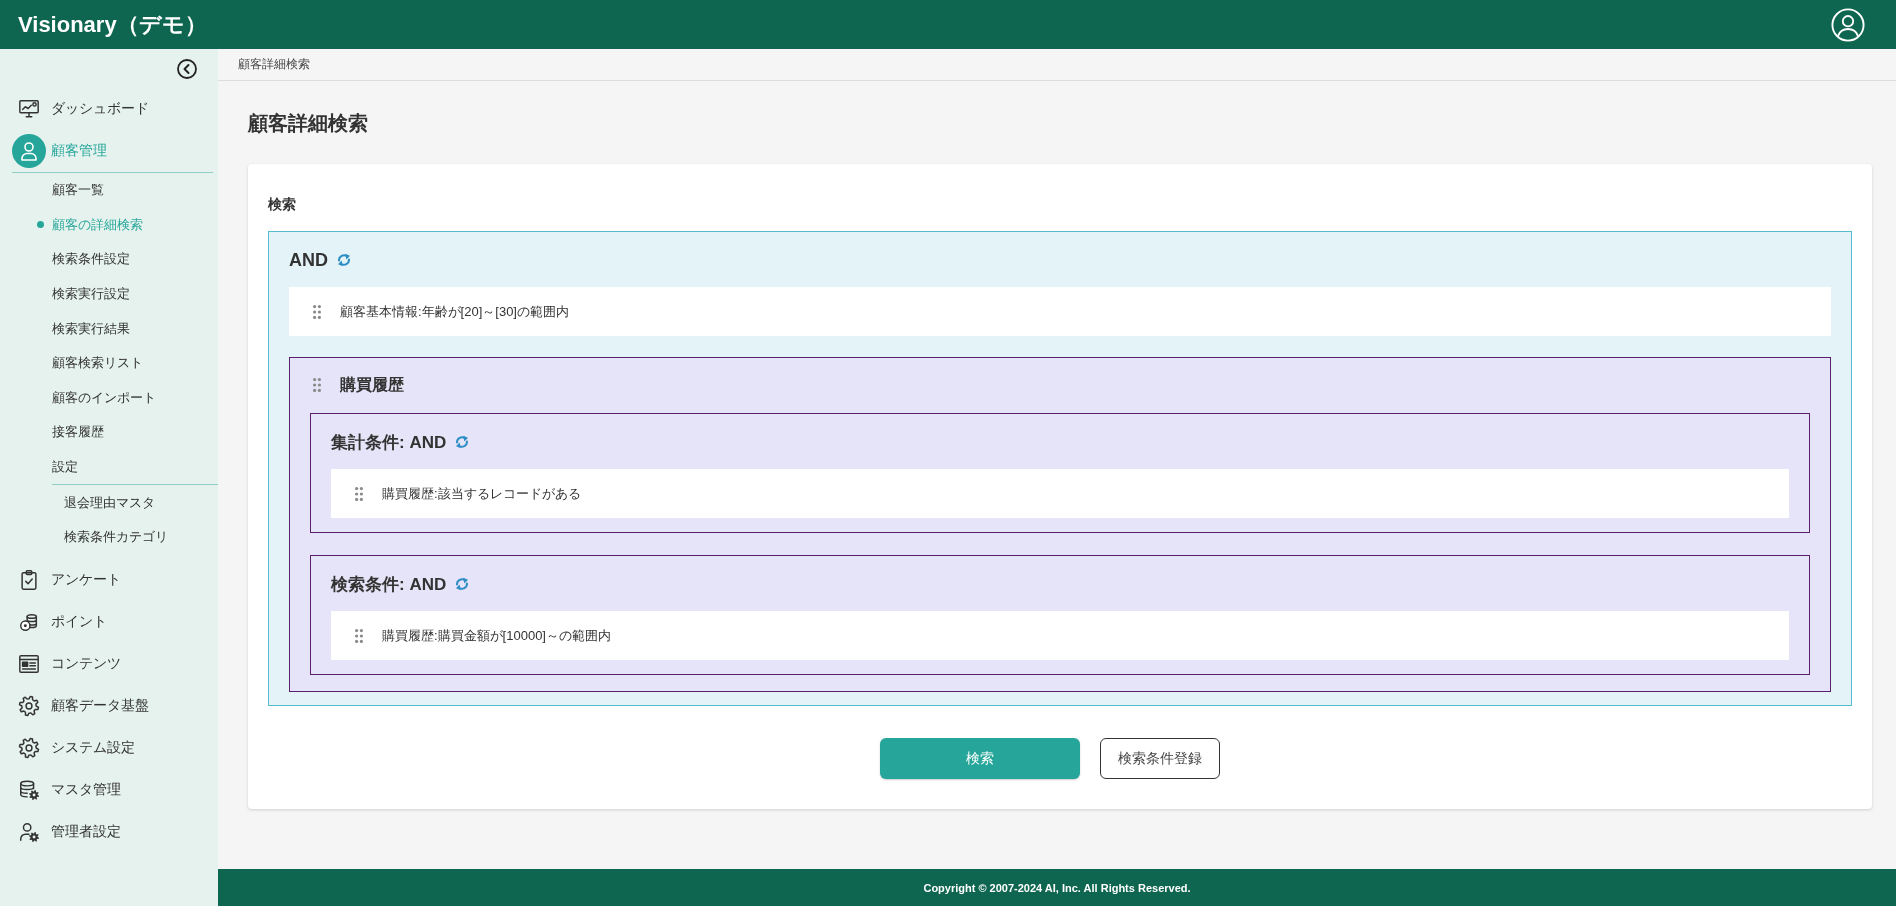  What do you see at coordinates (69, 663) in the screenshot?
I see `nav-item: コンテンツ` at bounding box center [69, 663].